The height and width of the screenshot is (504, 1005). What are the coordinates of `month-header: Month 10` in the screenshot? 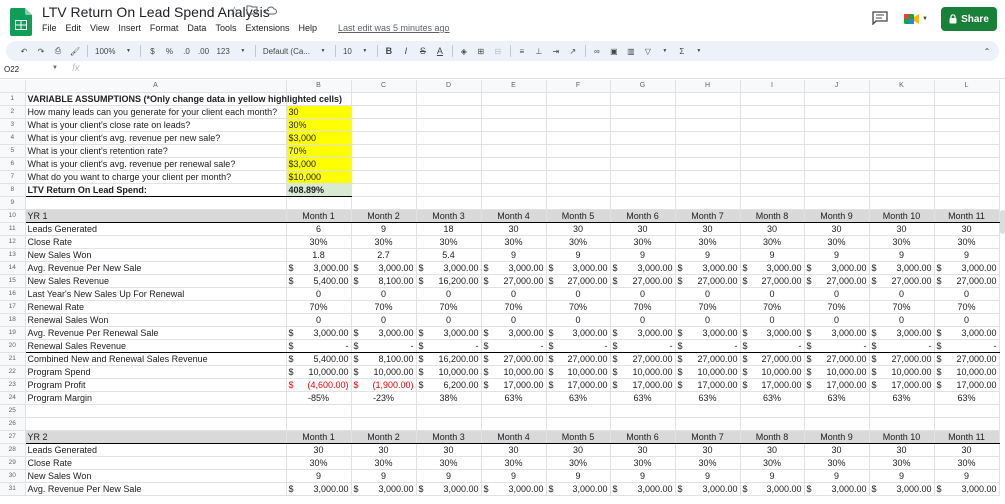 It's located at (902, 216).